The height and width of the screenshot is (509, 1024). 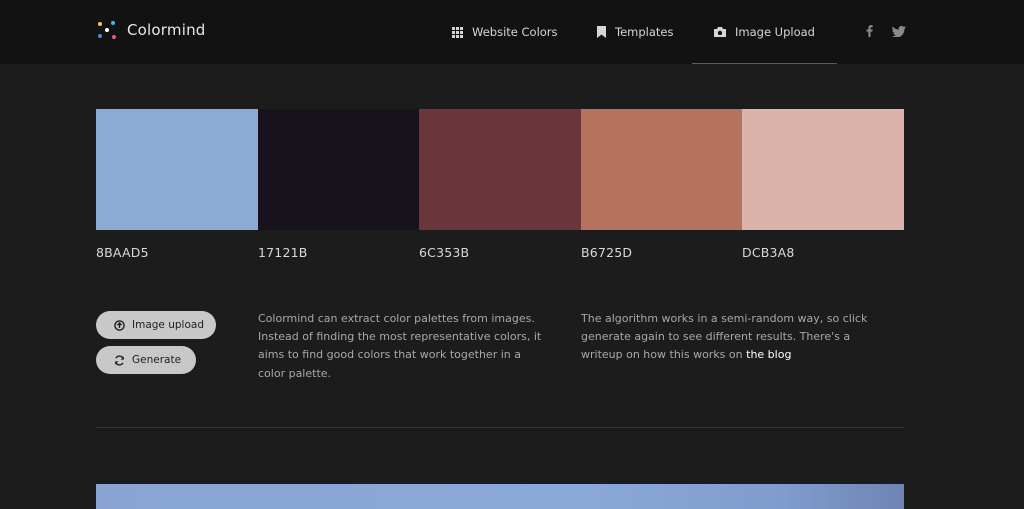 What do you see at coordinates (644, 32) in the screenshot?
I see `nav-label: Templates` at bounding box center [644, 32].